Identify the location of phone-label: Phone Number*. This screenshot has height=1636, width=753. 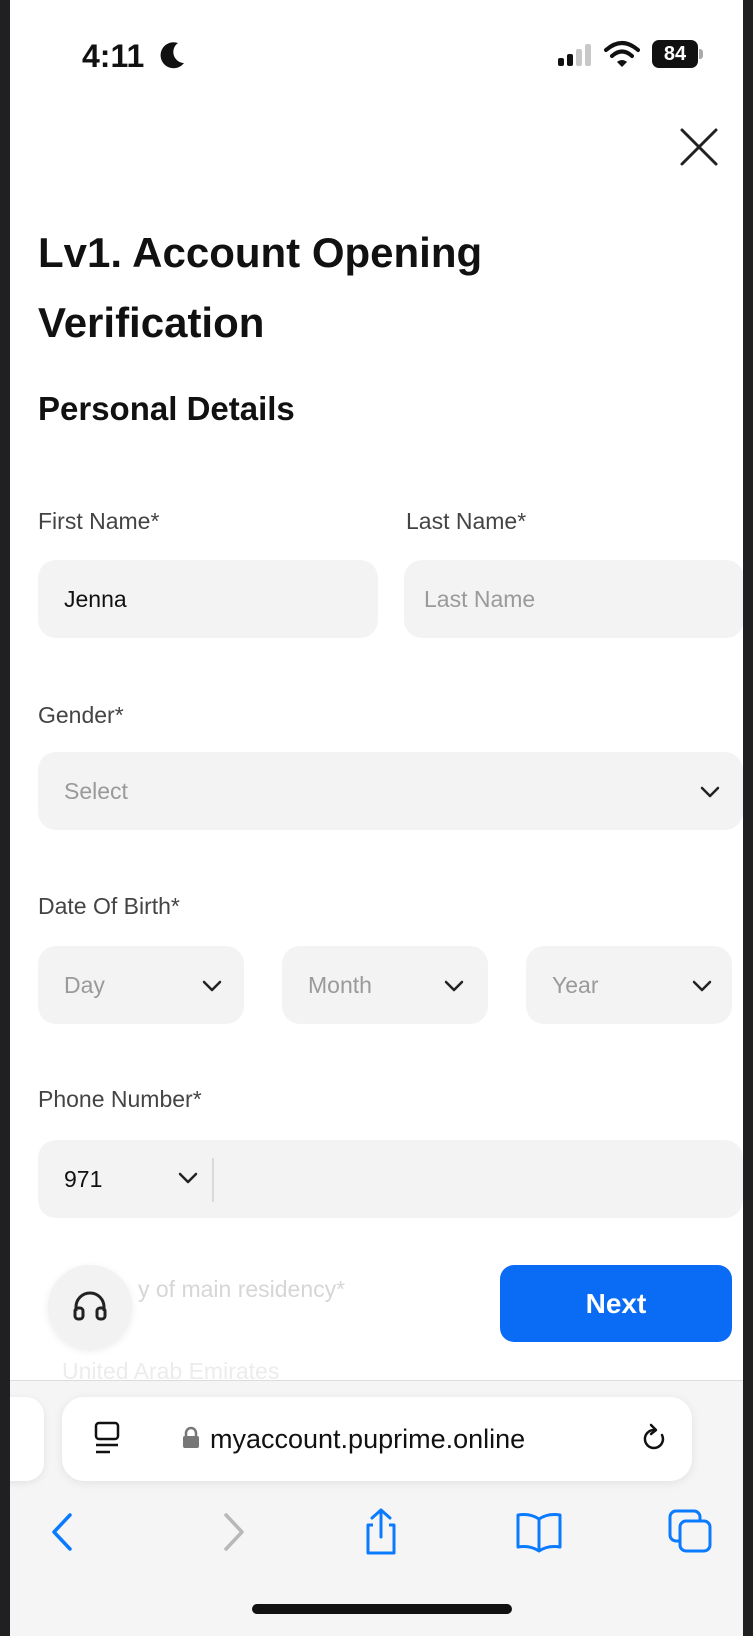
(120, 1099).